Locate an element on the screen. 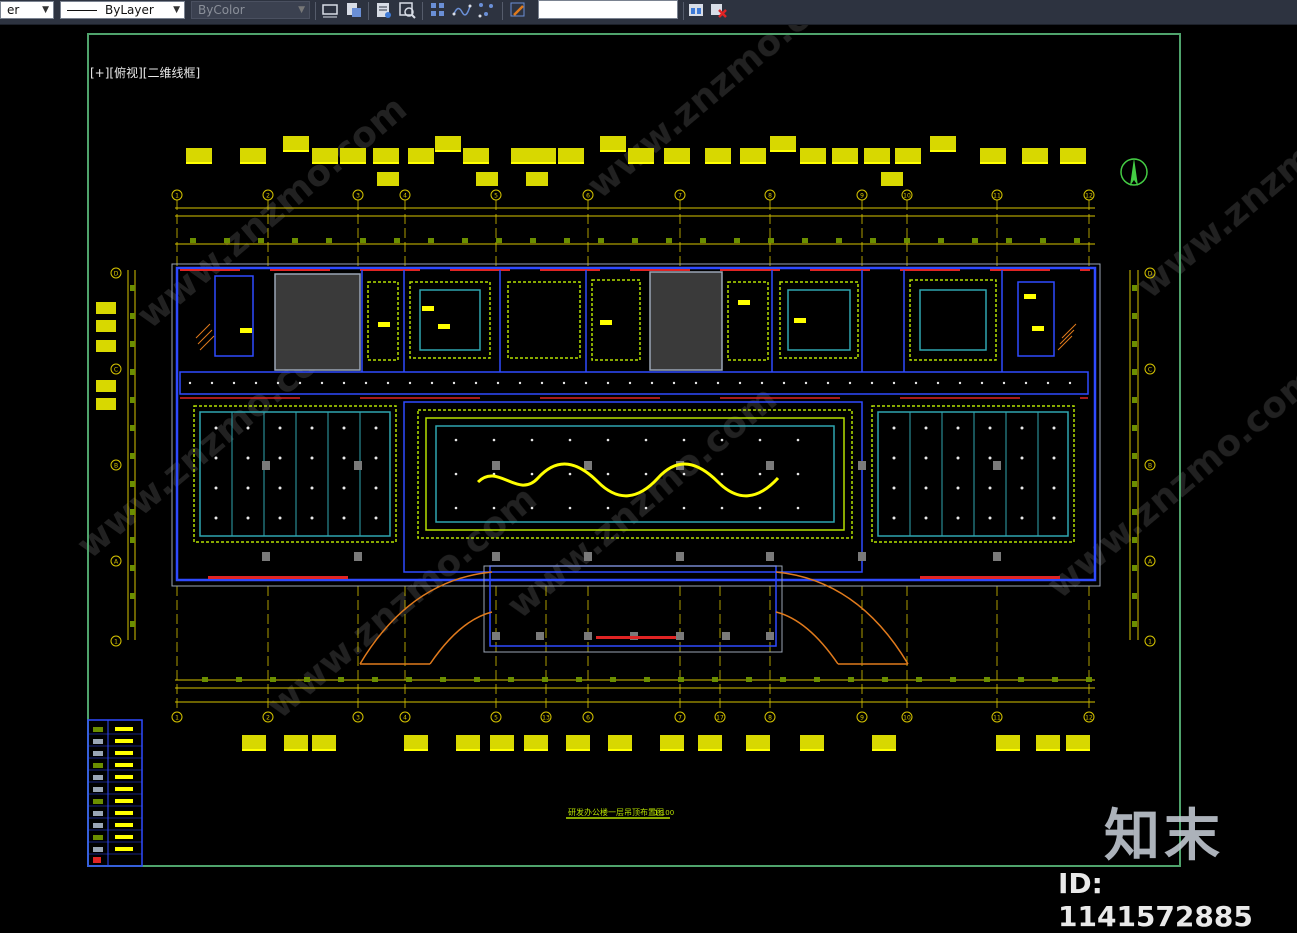 The width and height of the screenshot is (1297, 933). group-button is located at coordinates (438, 10).